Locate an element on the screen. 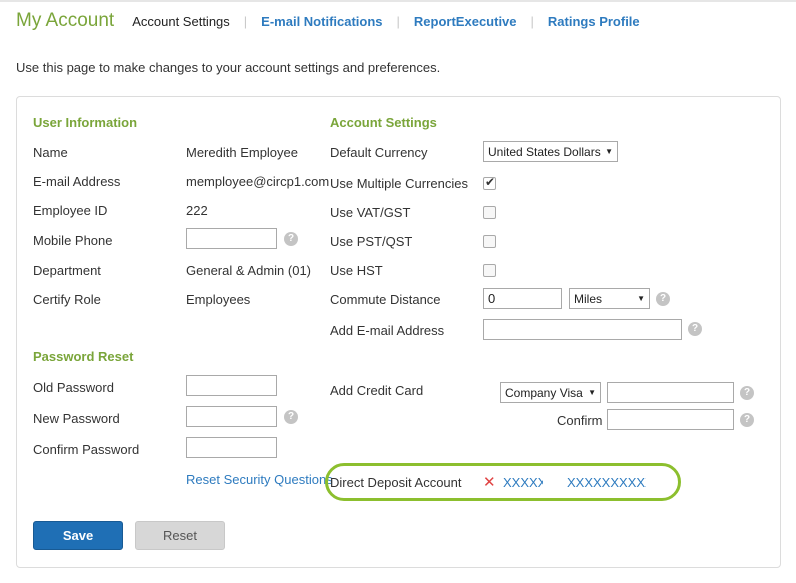 This screenshot has height=583, width=796. direct-deposit-routing-link: XXXXX4 is located at coordinates (523, 482).